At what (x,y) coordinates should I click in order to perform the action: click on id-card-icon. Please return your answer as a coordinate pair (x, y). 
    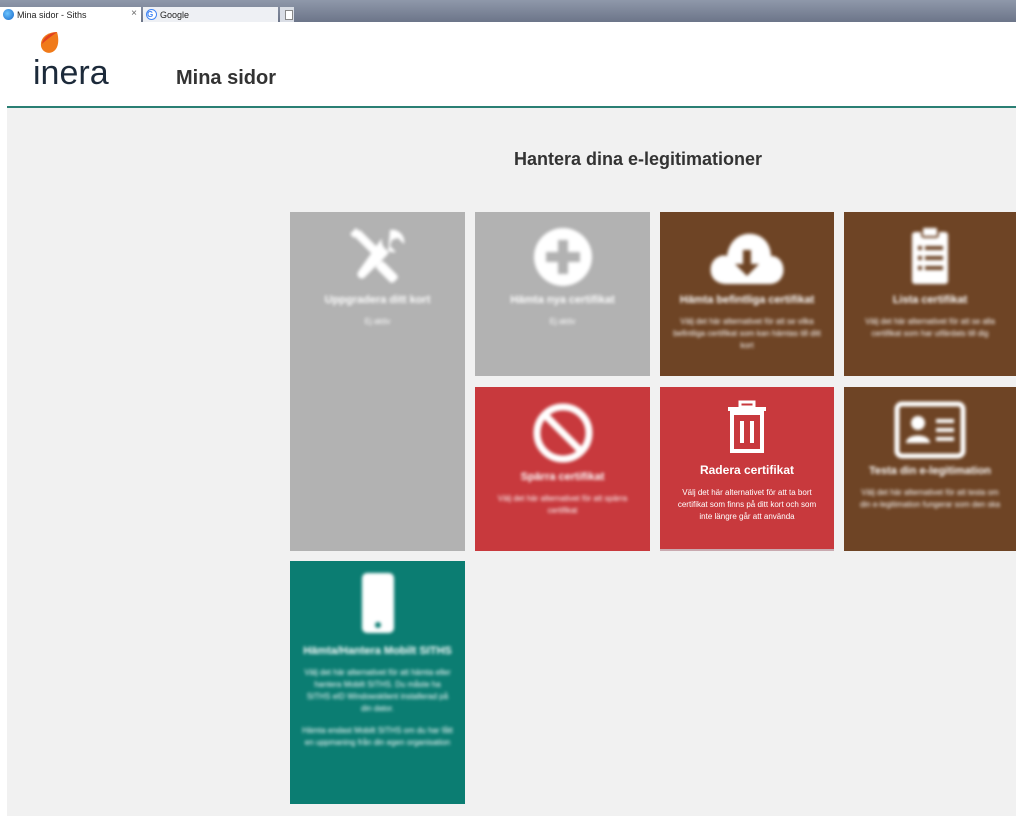
    Looking at the image, I should click on (930, 430).